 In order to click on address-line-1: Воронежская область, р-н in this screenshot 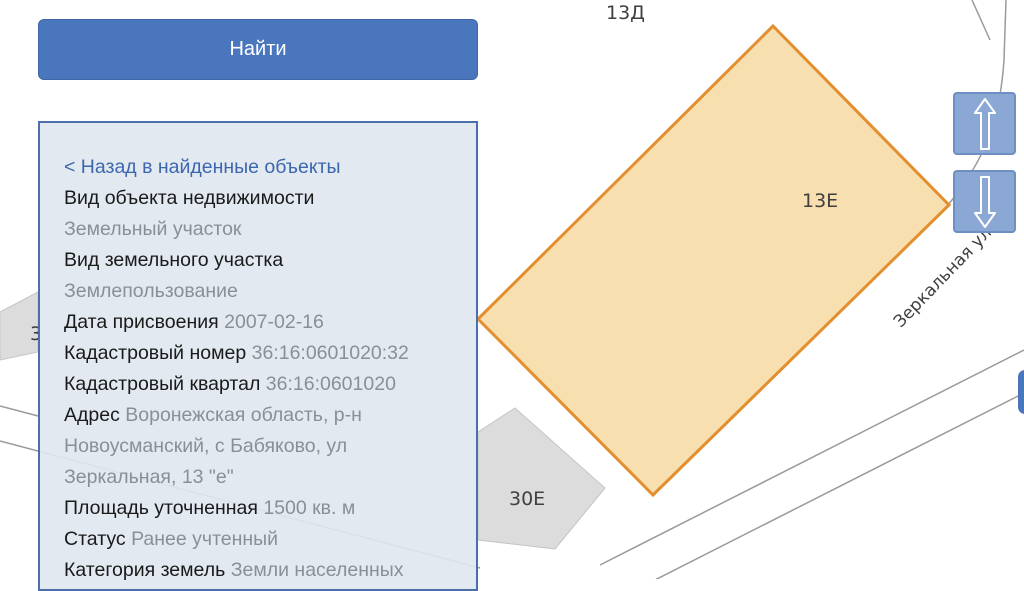, I will do `click(243, 415)`.